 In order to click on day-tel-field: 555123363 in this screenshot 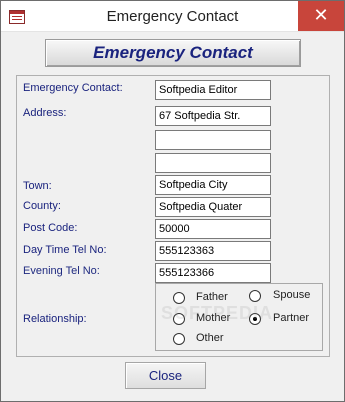, I will do `click(213, 251)`.